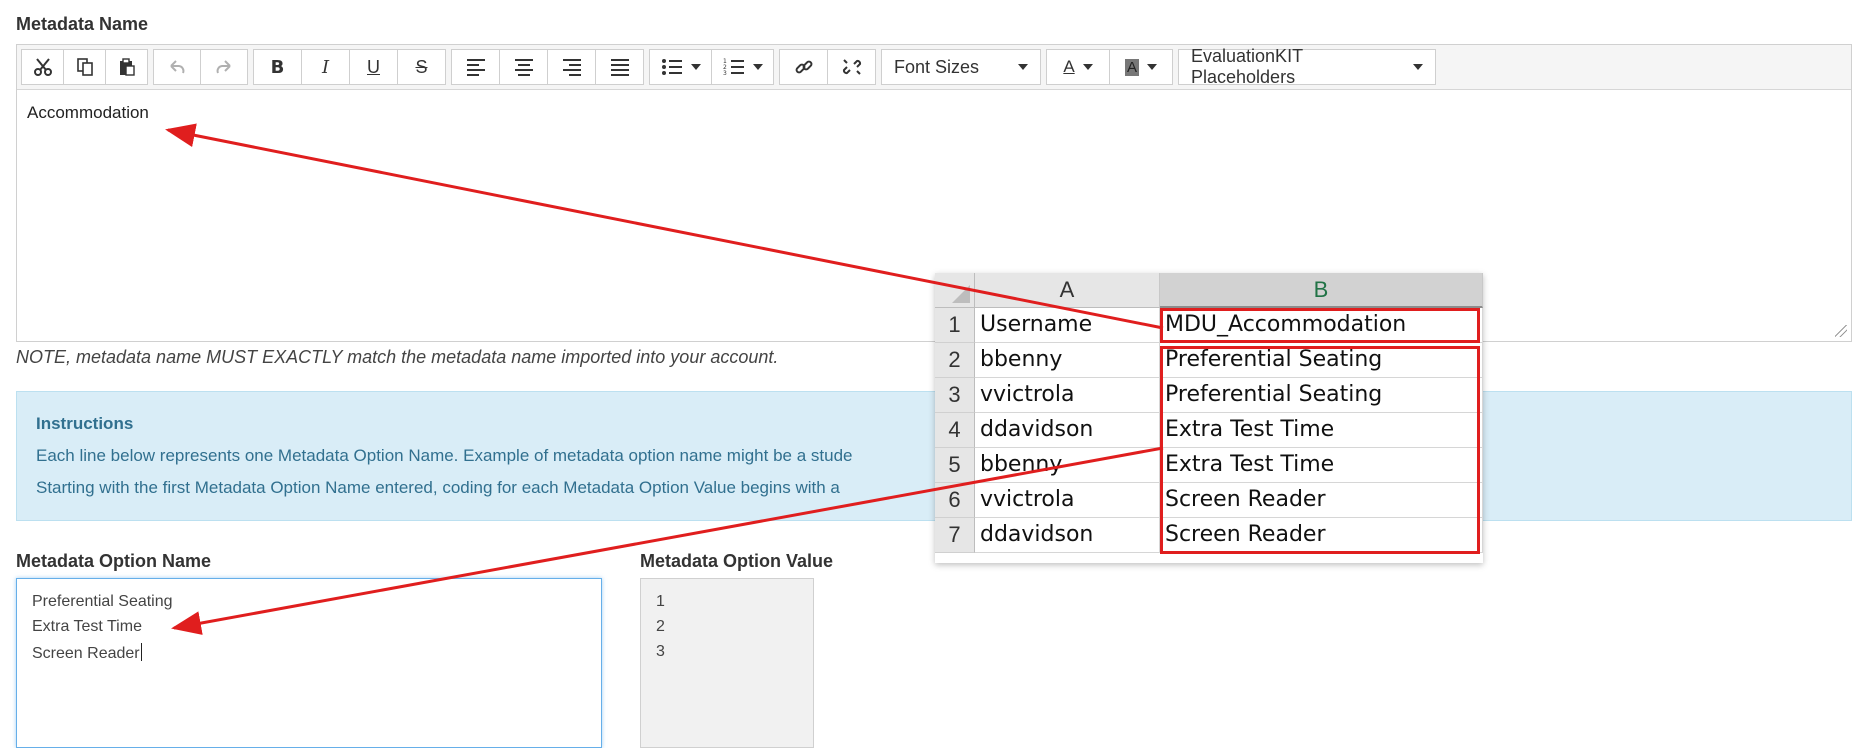  Describe the element at coordinates (667, 540) in the screenshot. I see `arrow-to-option-names` at that location.